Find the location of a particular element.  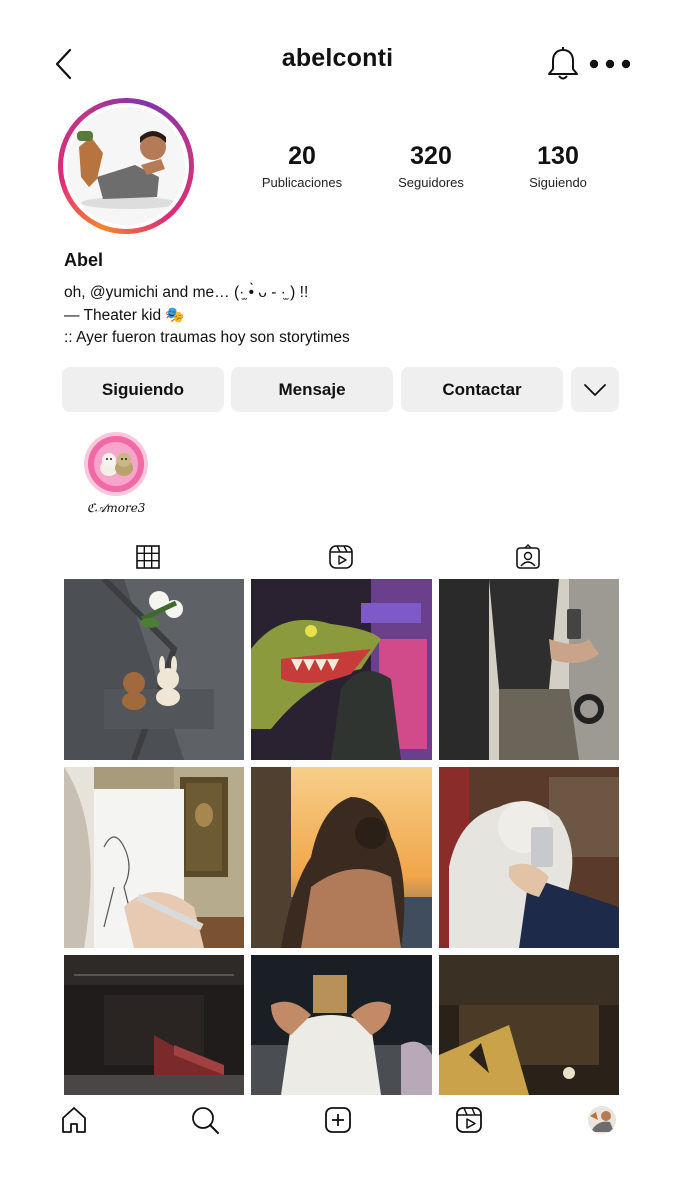

post-image-sketch is located at coordinates (154, 857).